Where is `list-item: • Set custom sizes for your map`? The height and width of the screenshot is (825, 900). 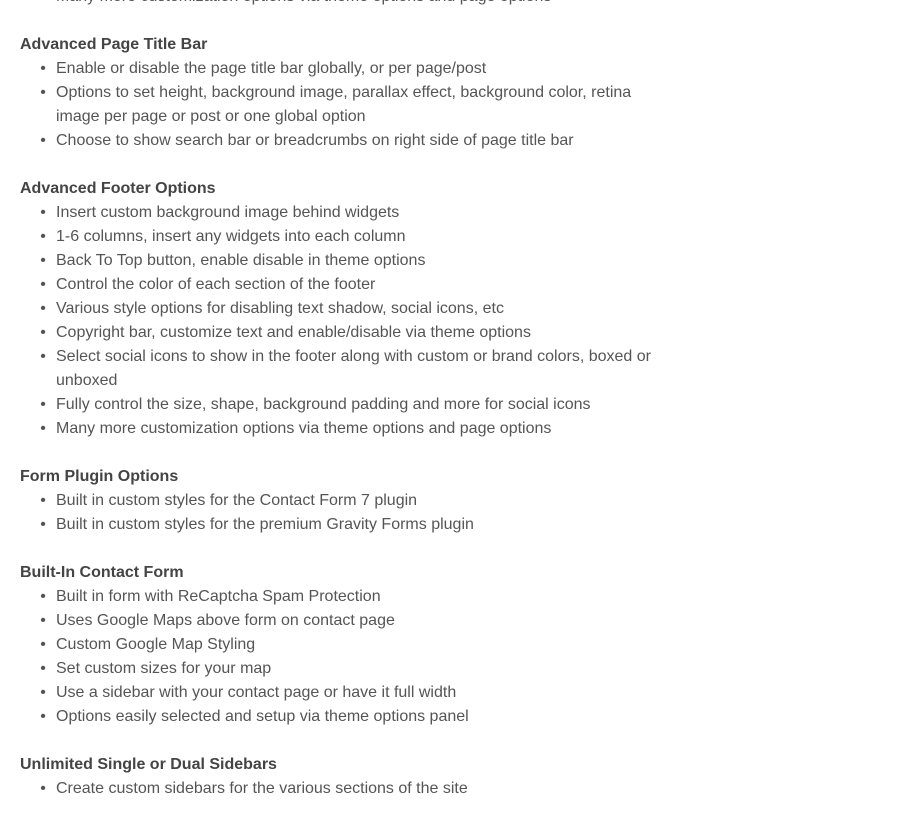 list-item: • Set custom sizes for your map is located at coordinates (350, 669).